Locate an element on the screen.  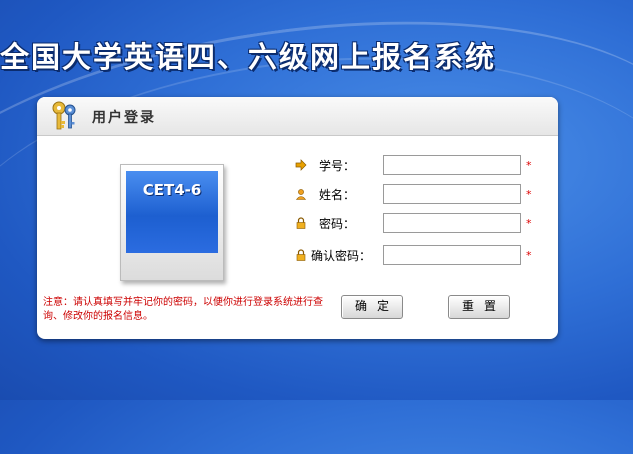
field-row-password: 密码： is located at coordinates (325, 223).